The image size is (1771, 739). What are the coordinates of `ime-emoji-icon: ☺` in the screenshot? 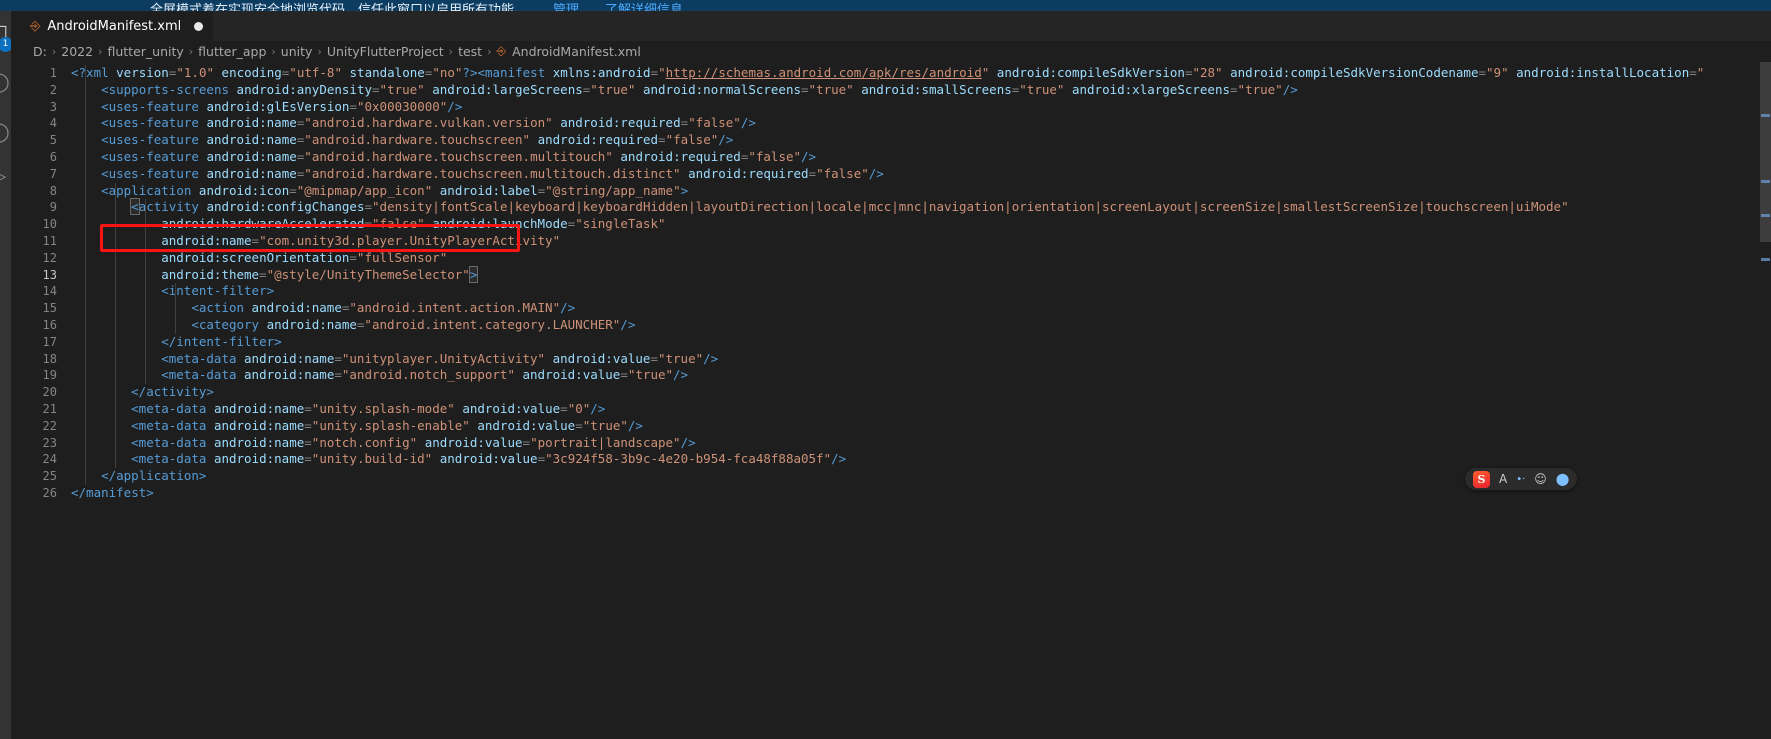 It's located at (1540, 479).